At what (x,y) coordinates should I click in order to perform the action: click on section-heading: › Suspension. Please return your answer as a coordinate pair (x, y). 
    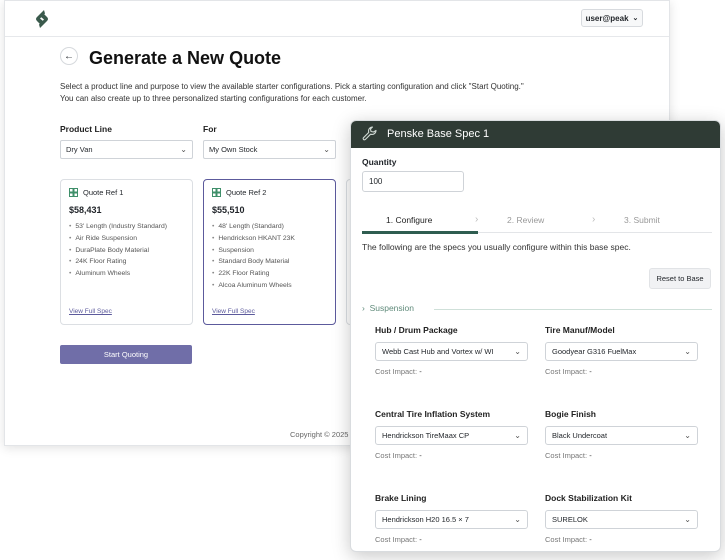
    Looking at the image, I should click on (388, 308).